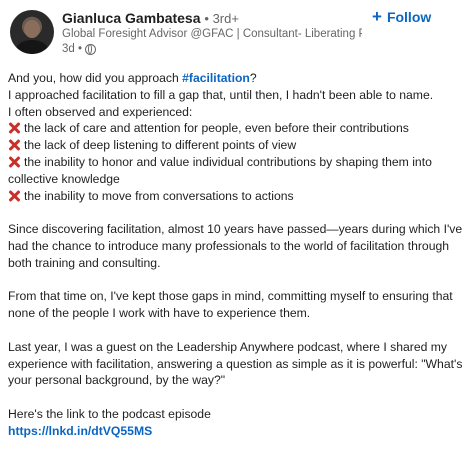 This screenshot has height=470, width=474. I want to click on avatar, so click(32, 32).